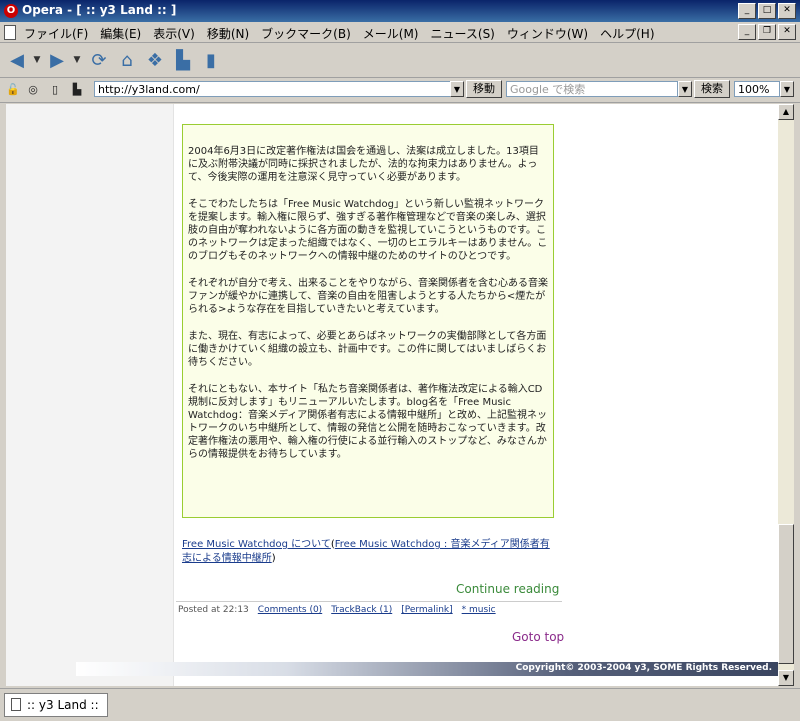  What do you see at coordinates (787, 32) in the screenshot?
I see `doc-close-button: ✕` at bounding box center [787, 32].